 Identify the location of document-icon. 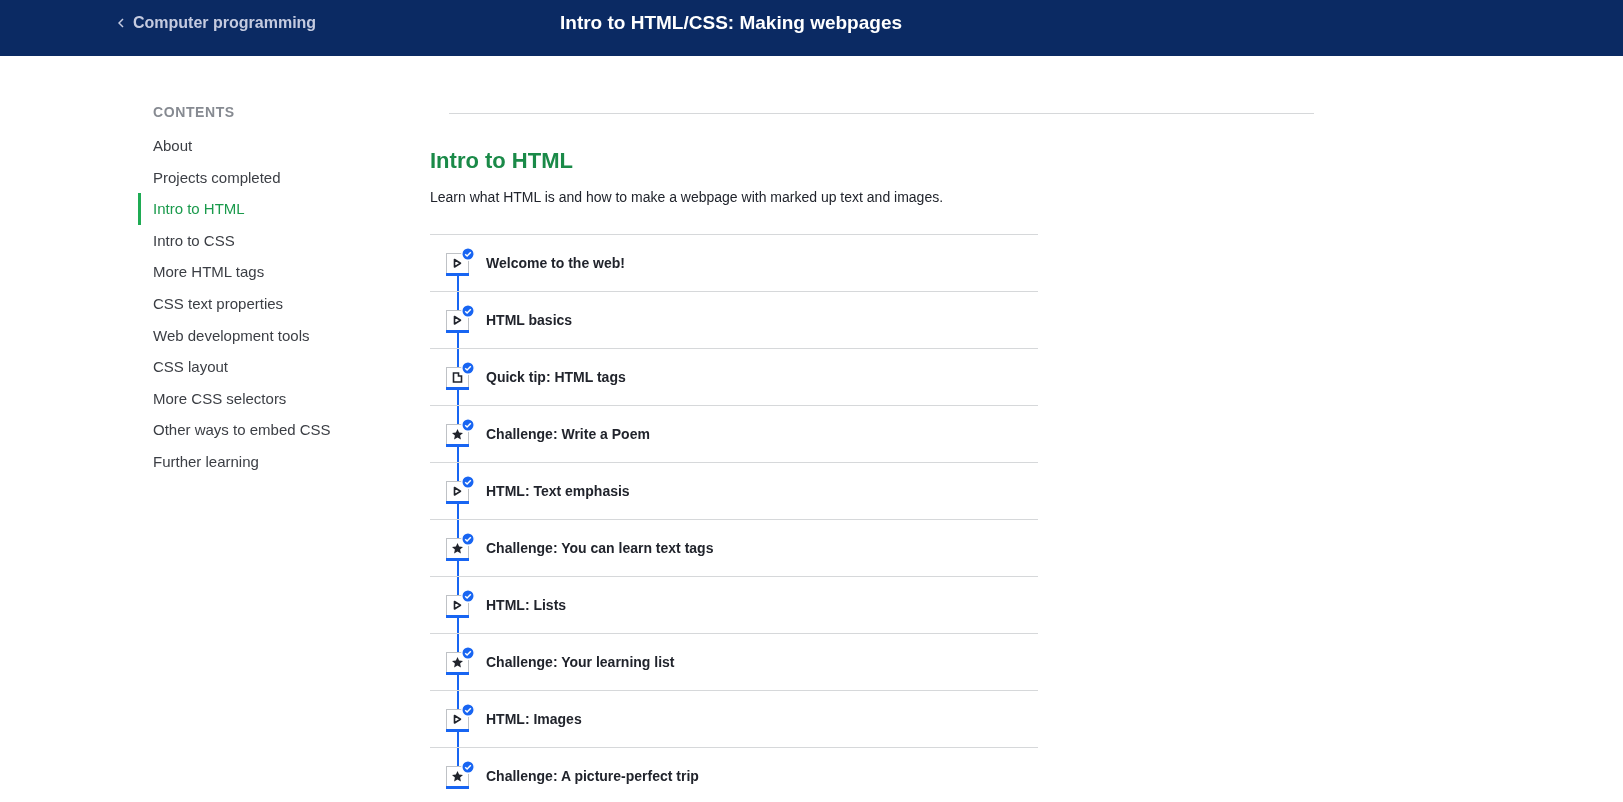
(457, 378).